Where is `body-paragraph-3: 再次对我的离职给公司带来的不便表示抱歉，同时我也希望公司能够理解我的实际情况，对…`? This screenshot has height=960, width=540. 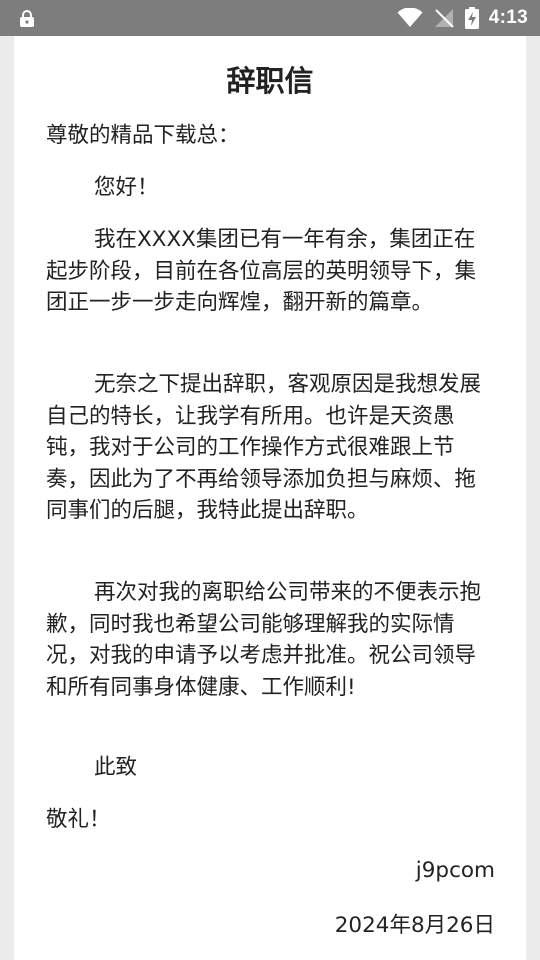
body-paragraph-3: 再次对我的离职给公司带来的不便表示抱歉，同时我也希望公司能够理解我的实际情况，对… is located at coordinates (264, 640).